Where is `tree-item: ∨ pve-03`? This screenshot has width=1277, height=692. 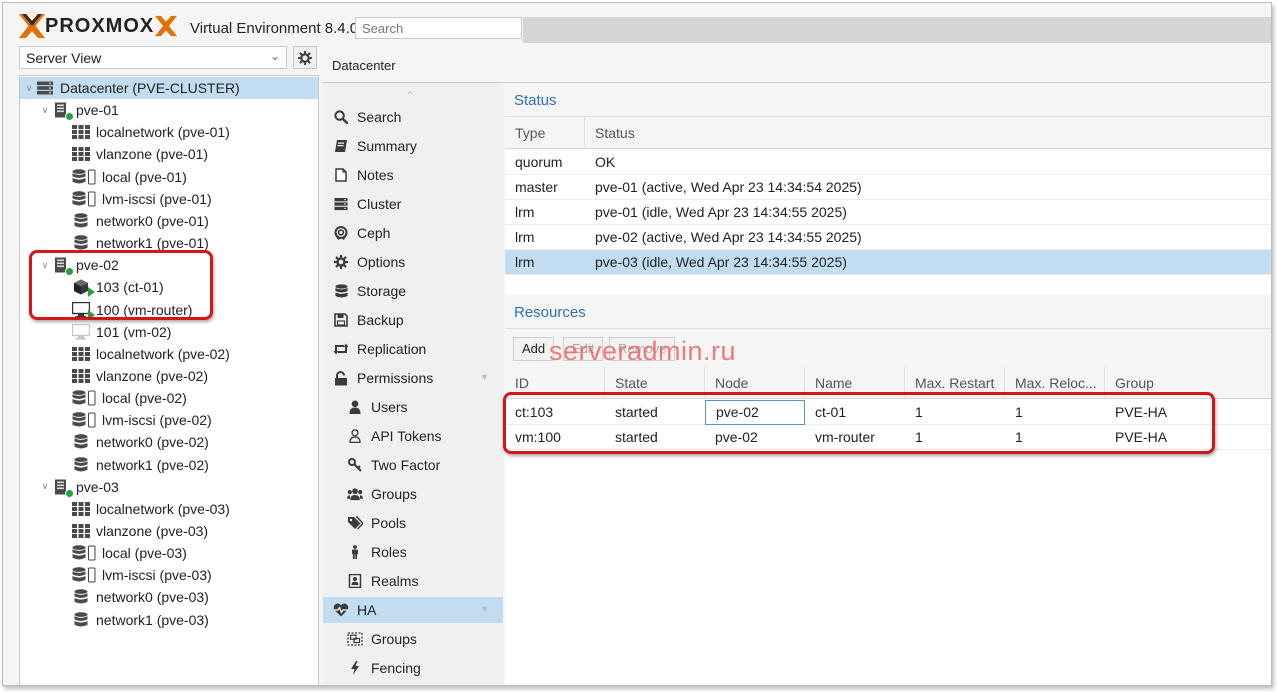 tree-item: ∨ pve-03 is located at coordinates (169, 487).